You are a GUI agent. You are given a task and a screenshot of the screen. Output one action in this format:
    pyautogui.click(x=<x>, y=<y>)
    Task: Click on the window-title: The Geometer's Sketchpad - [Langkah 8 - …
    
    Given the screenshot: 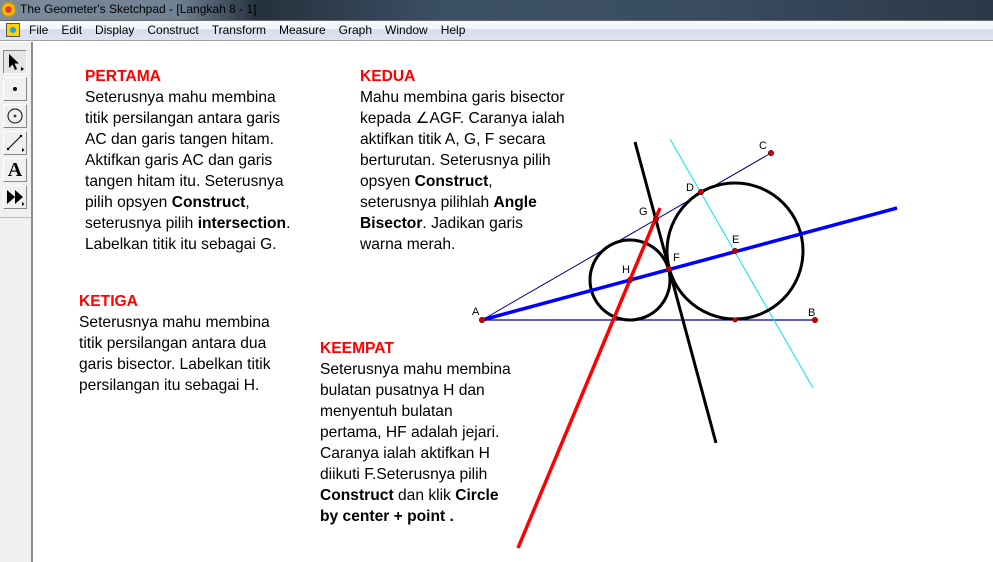 What is the action you would take?
    pyautogui.click(x=138, y=9)
    